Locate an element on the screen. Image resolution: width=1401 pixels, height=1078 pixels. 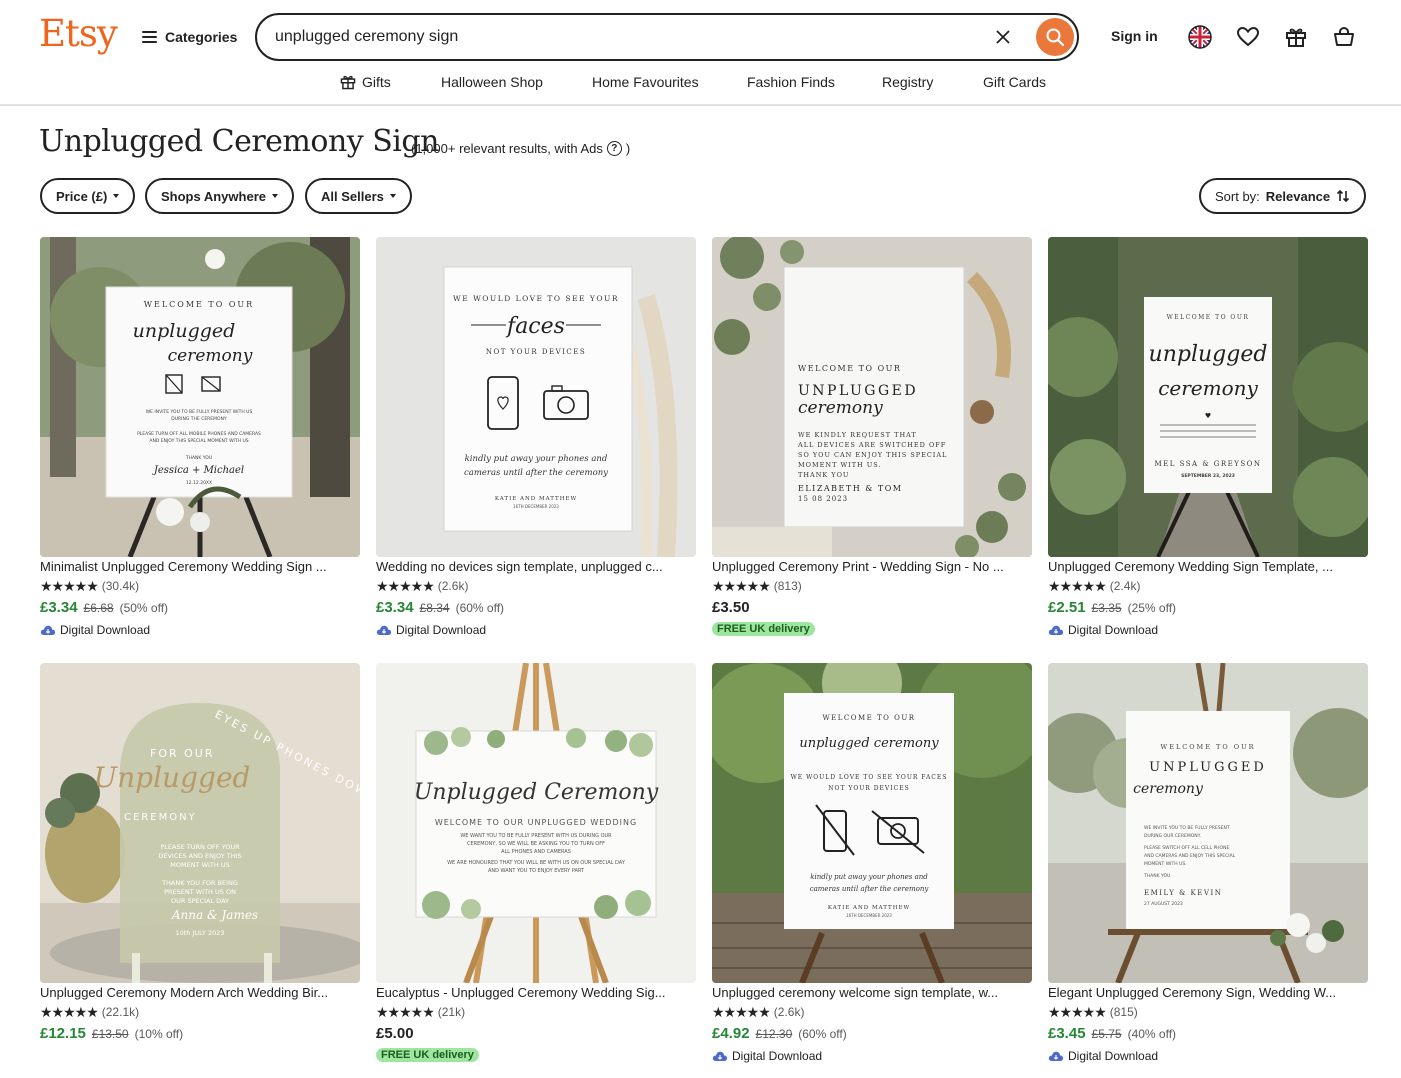
original-price: £5.75 is located at coordinates (1106, 1034).